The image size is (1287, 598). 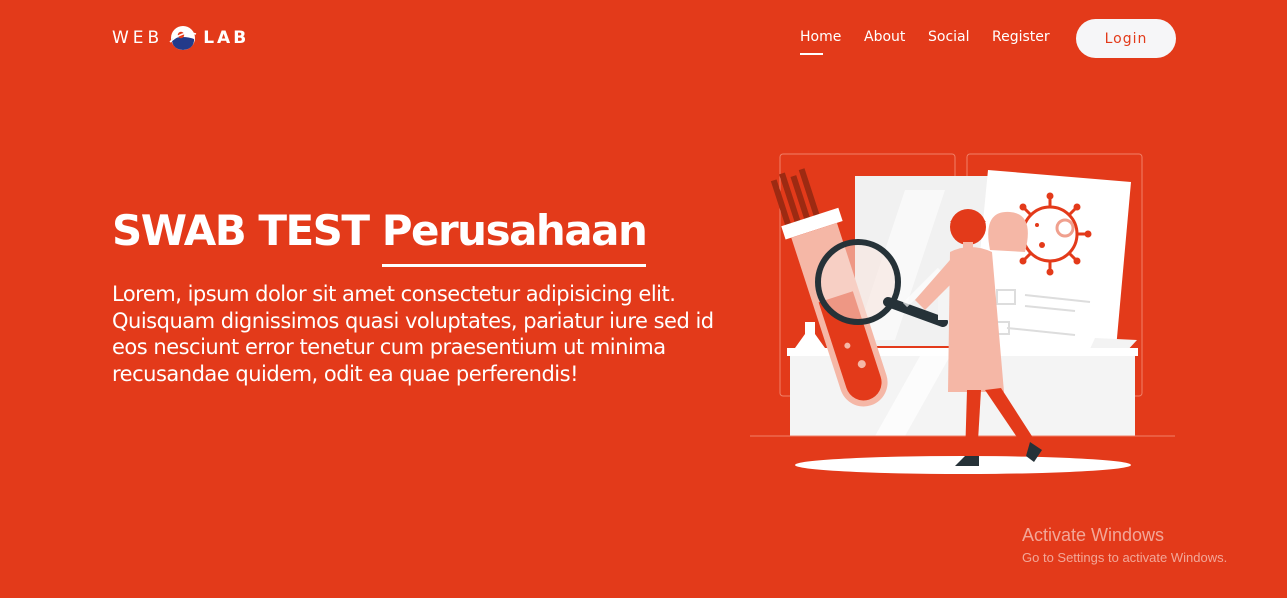 I want to click on hero-title-plain: SWAB TEST, so click(x=241, y=230).